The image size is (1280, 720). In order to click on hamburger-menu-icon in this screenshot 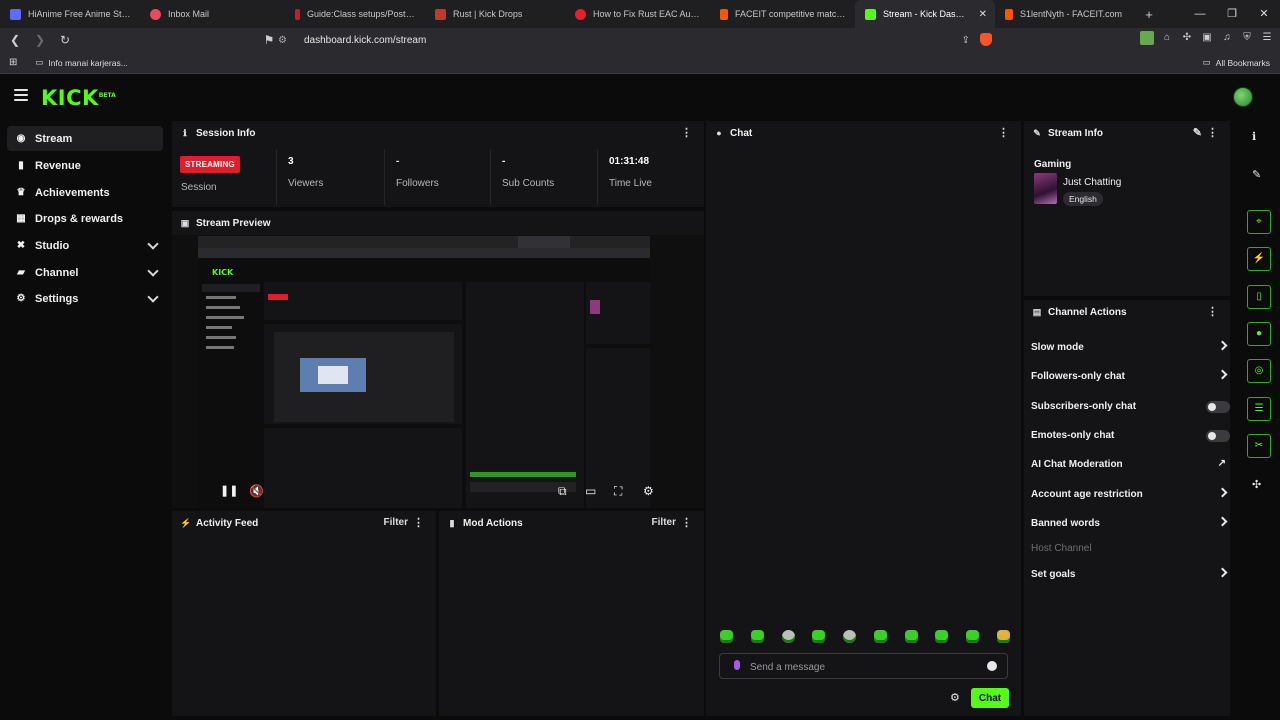, I will do `click(21, 95)`.